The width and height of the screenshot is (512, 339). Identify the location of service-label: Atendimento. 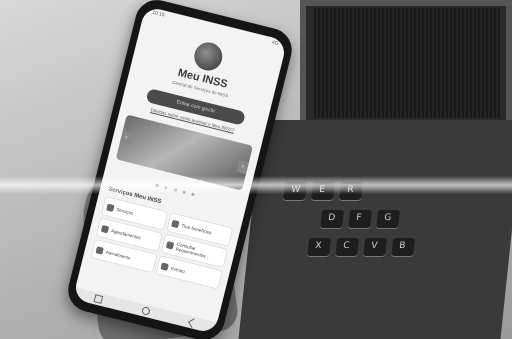
(118, 255).